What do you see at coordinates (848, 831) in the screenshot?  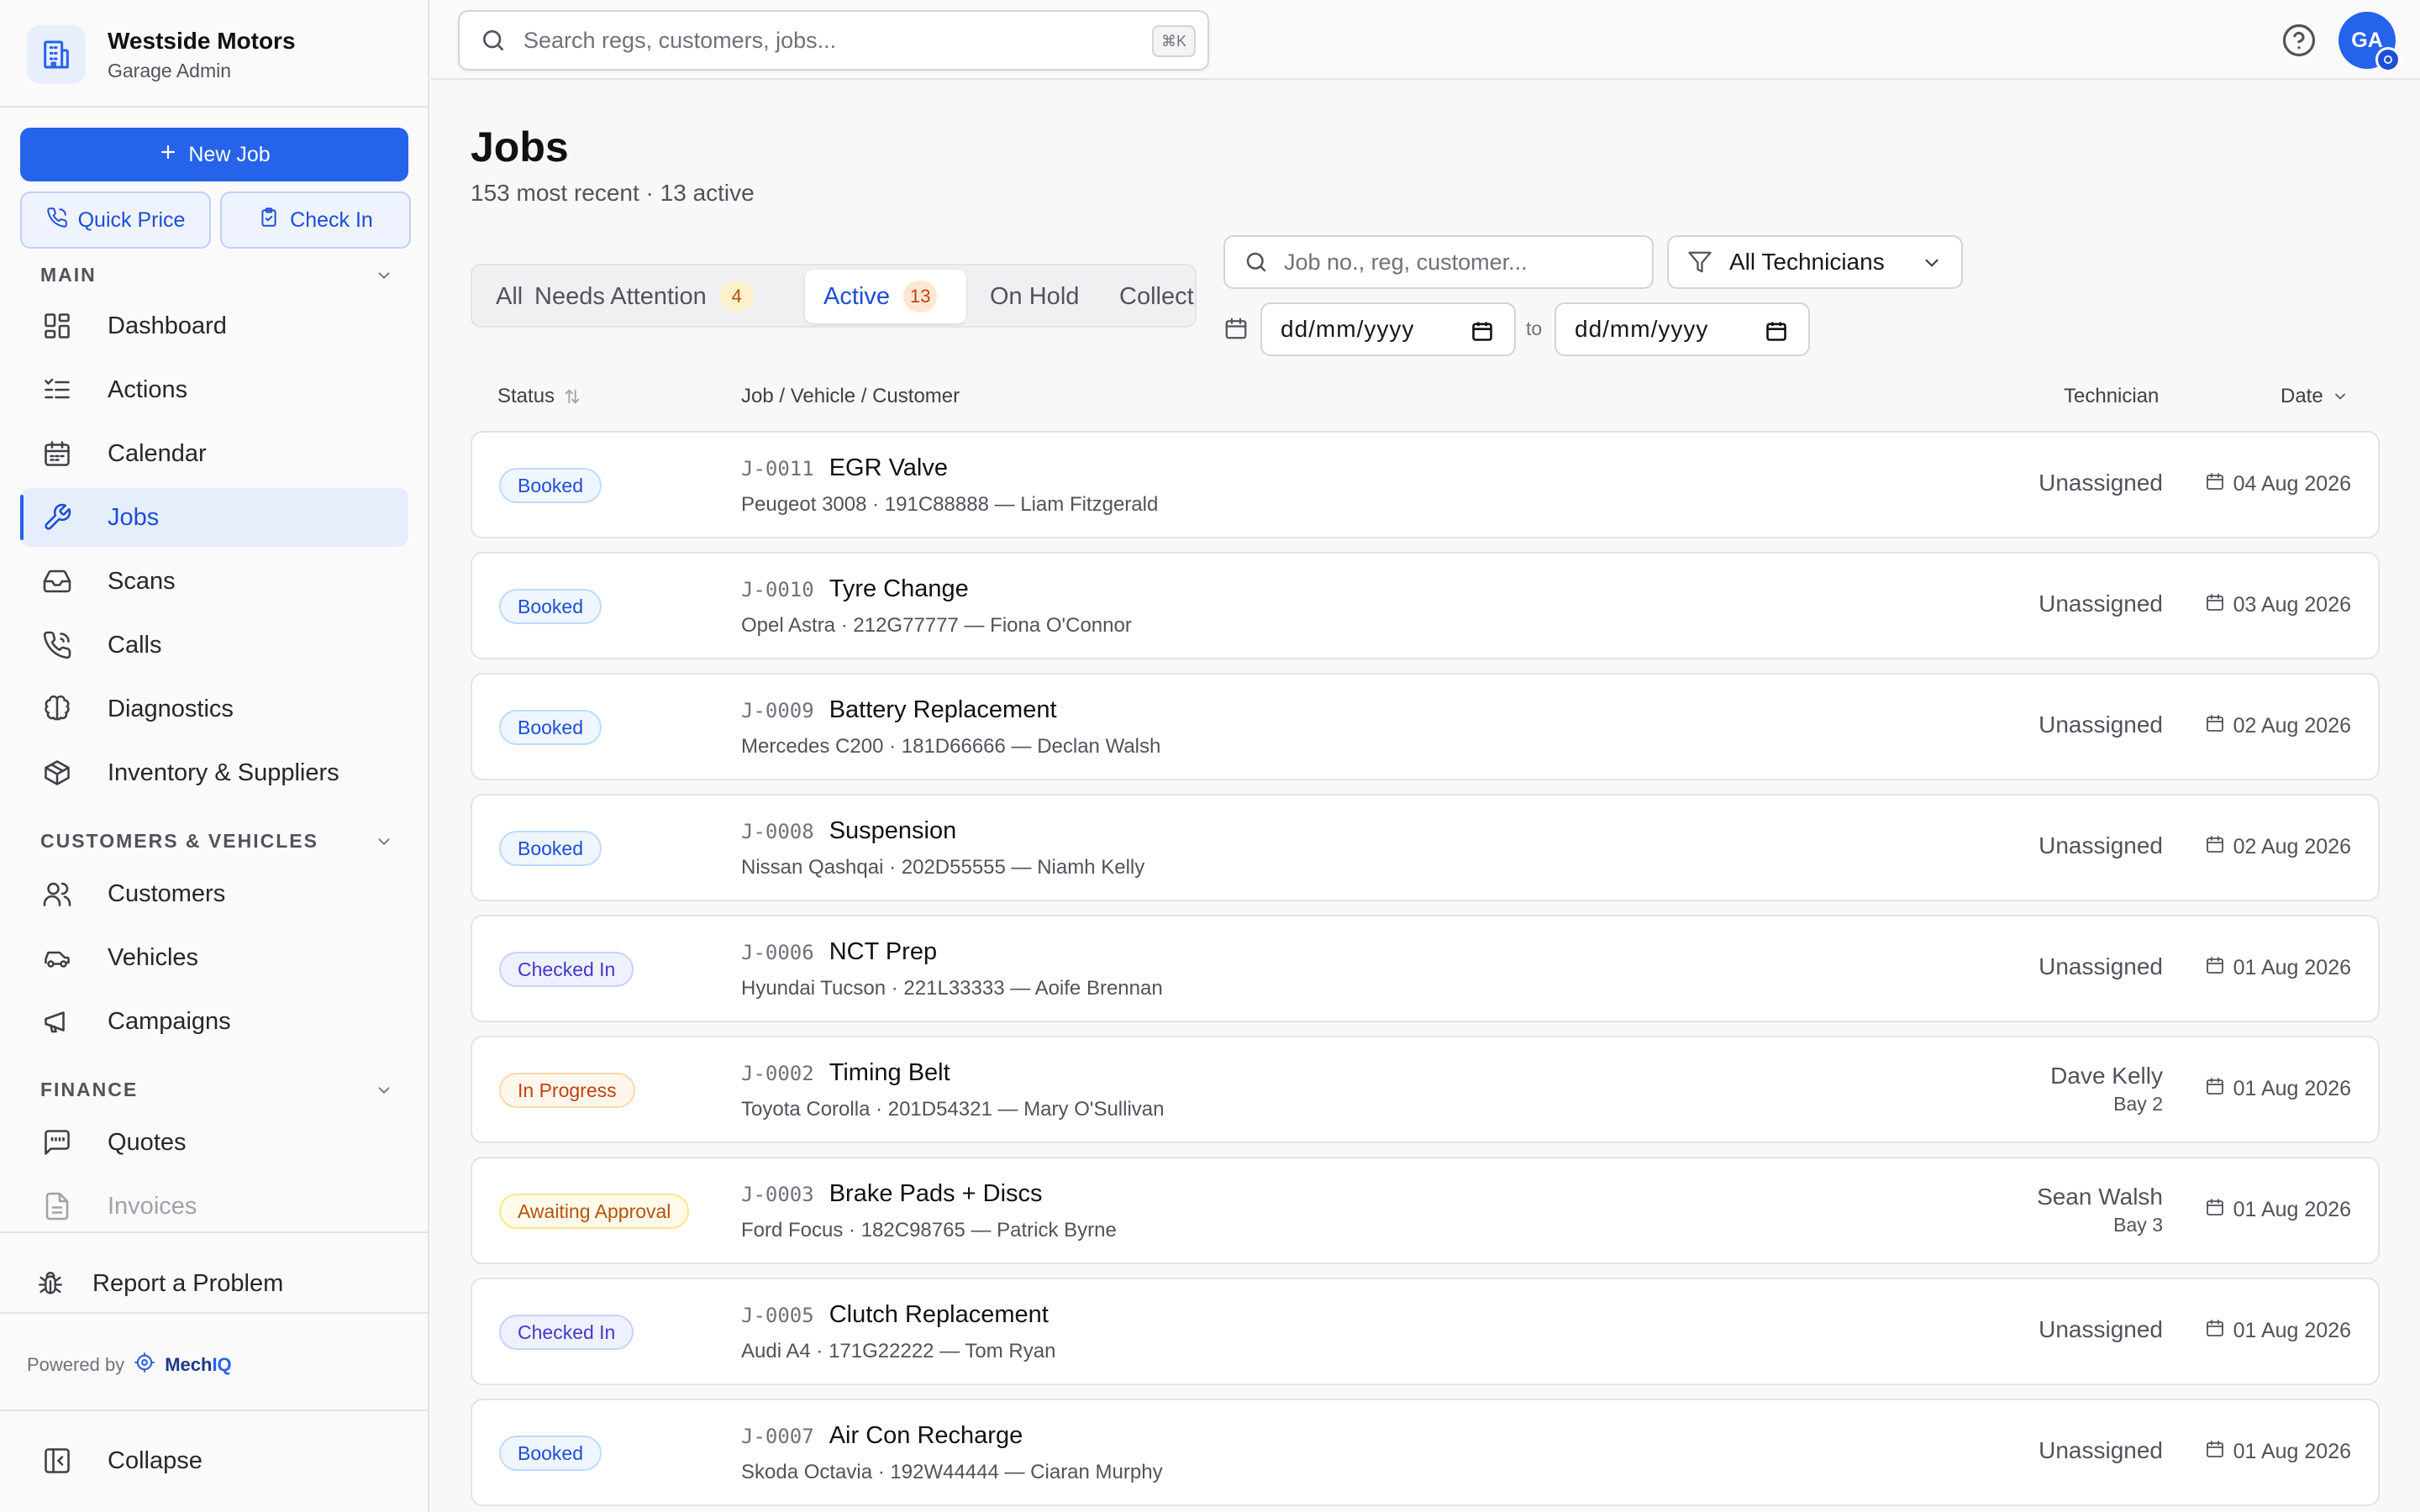 I see `job-heading: J-0008 Suspension` at bounding box center [848, 831].